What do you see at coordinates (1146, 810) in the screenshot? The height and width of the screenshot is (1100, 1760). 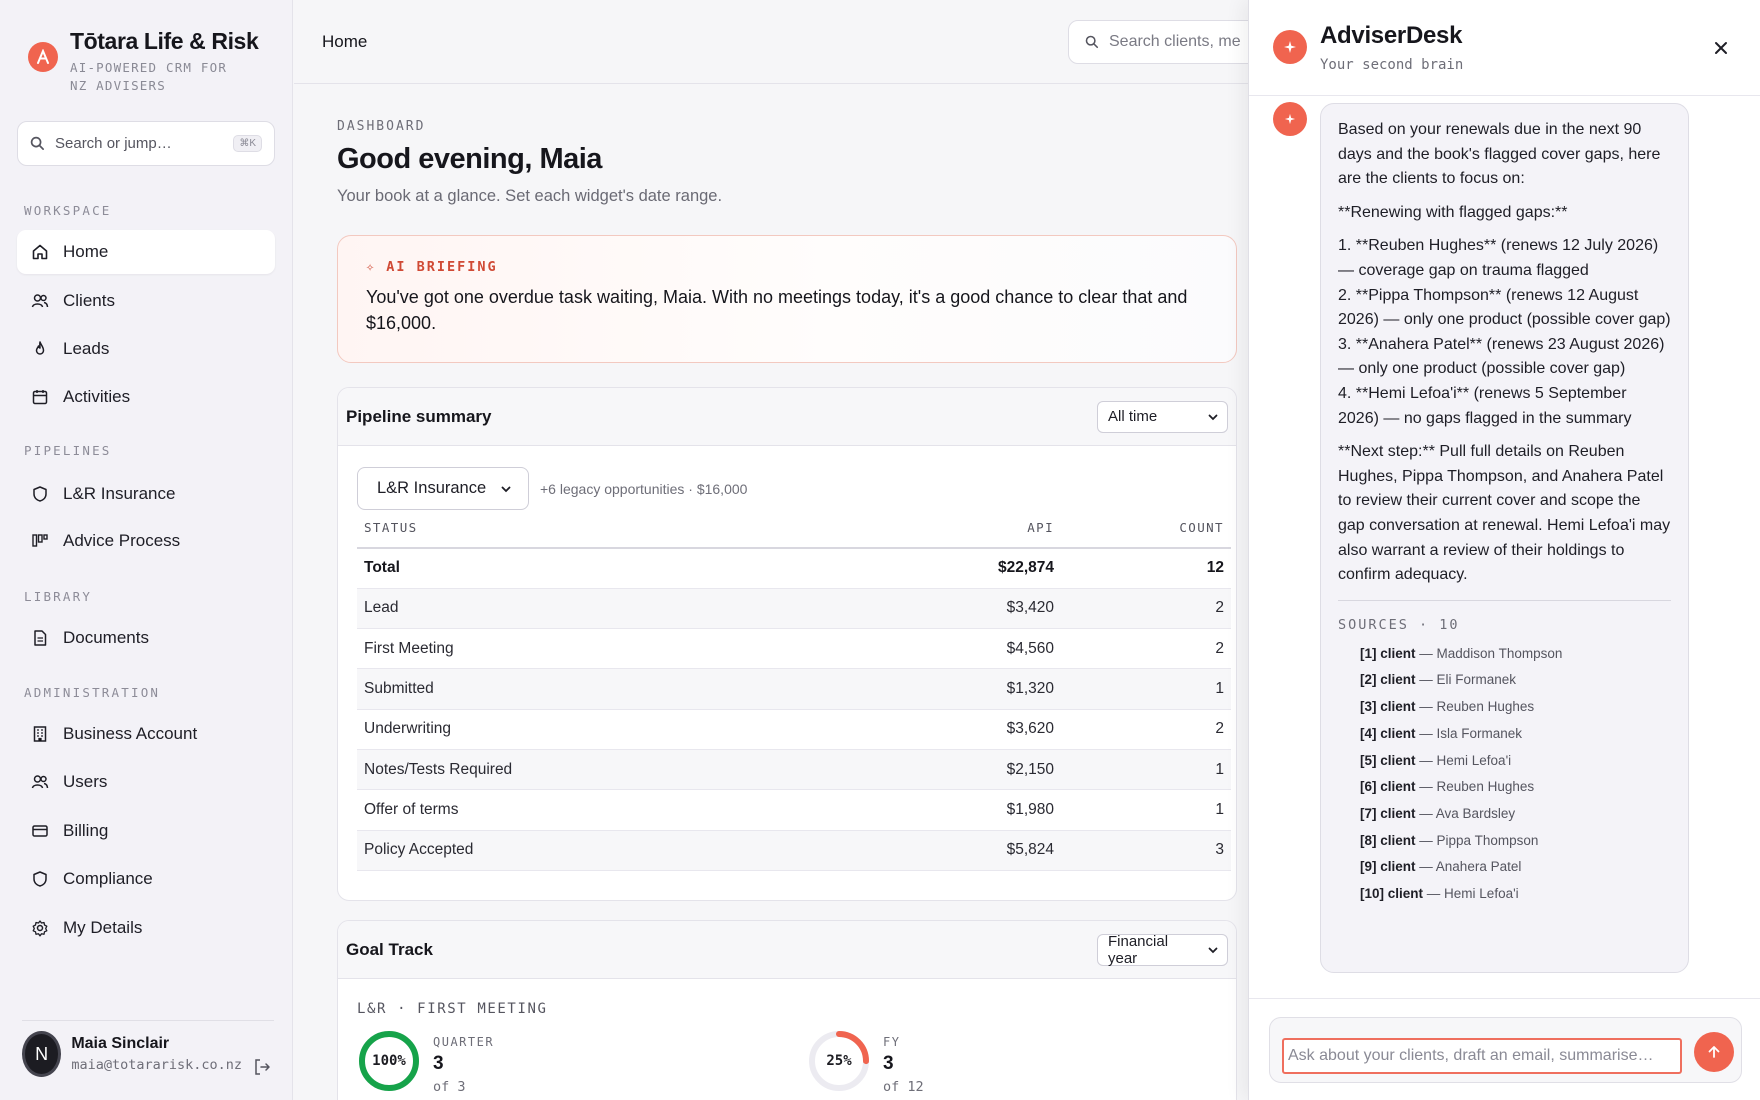 I see `cell-count: 1` at bounding box center [1146, 810].